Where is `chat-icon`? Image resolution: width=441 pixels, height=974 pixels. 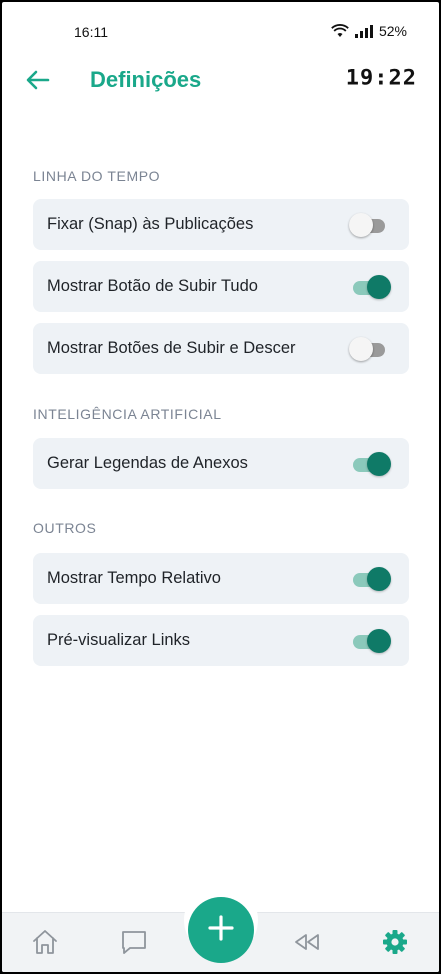 chat-icon is located at coordinates (134, 942).